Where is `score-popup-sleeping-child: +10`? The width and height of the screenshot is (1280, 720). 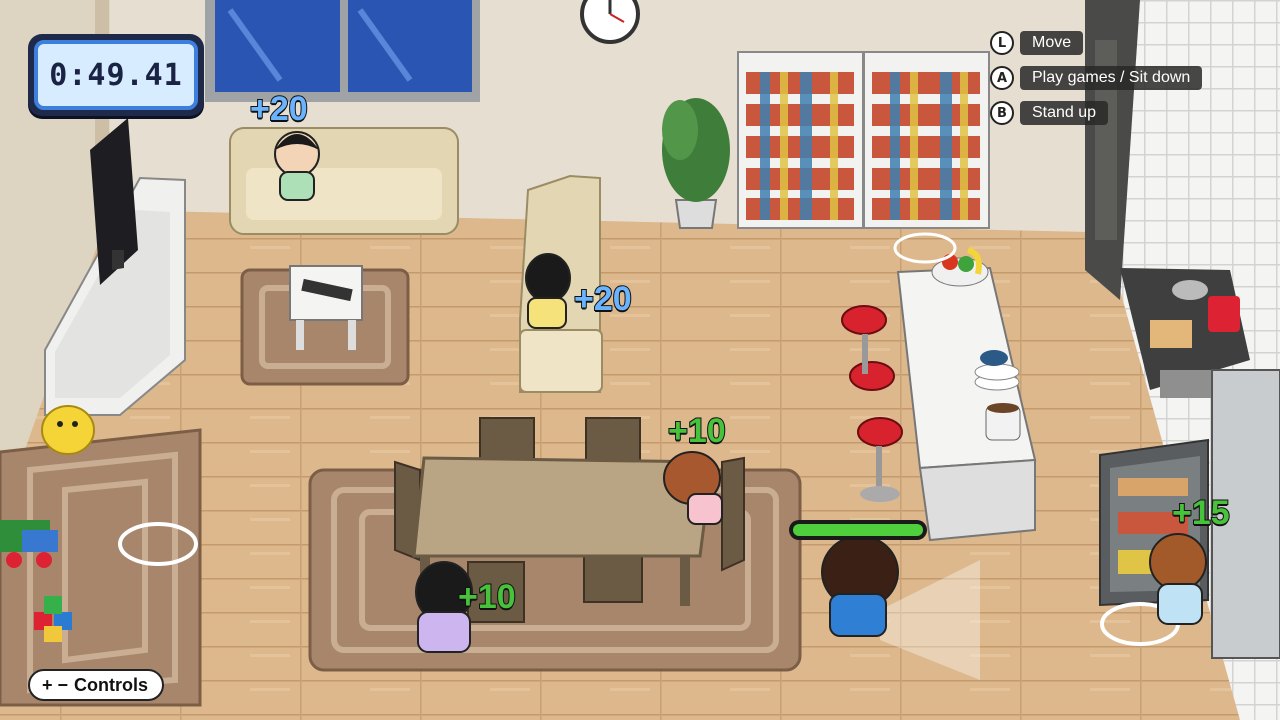
score-popup-sleeping-child: +10 is located at coordinates (697, 431).